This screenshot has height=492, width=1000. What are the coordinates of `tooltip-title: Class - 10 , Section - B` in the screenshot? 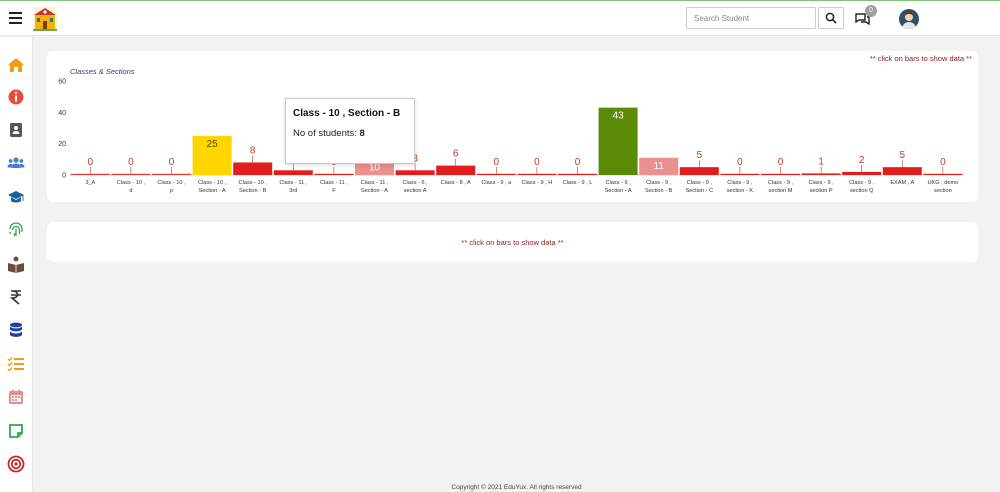 It's located at (347, 113).